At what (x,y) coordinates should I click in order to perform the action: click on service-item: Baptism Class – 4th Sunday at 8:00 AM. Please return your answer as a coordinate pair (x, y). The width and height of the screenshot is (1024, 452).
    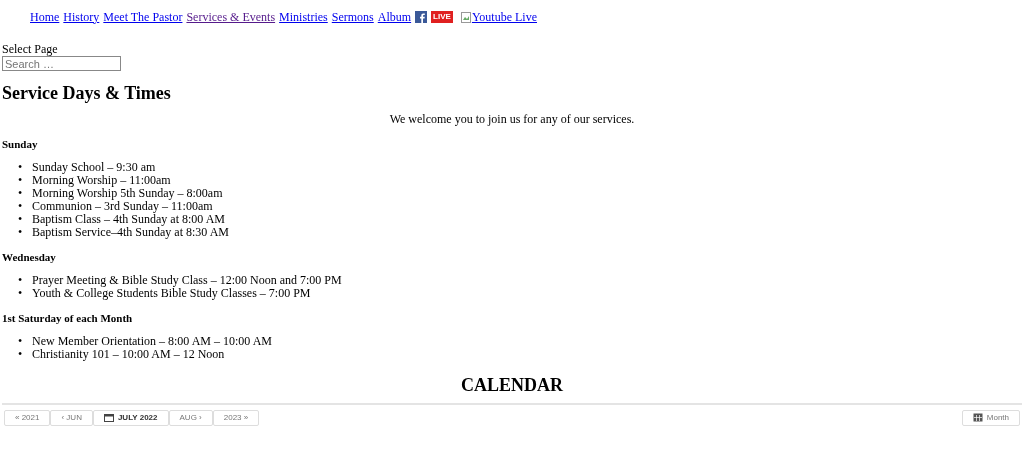
    Looking at the image, I should click on (128, 219).